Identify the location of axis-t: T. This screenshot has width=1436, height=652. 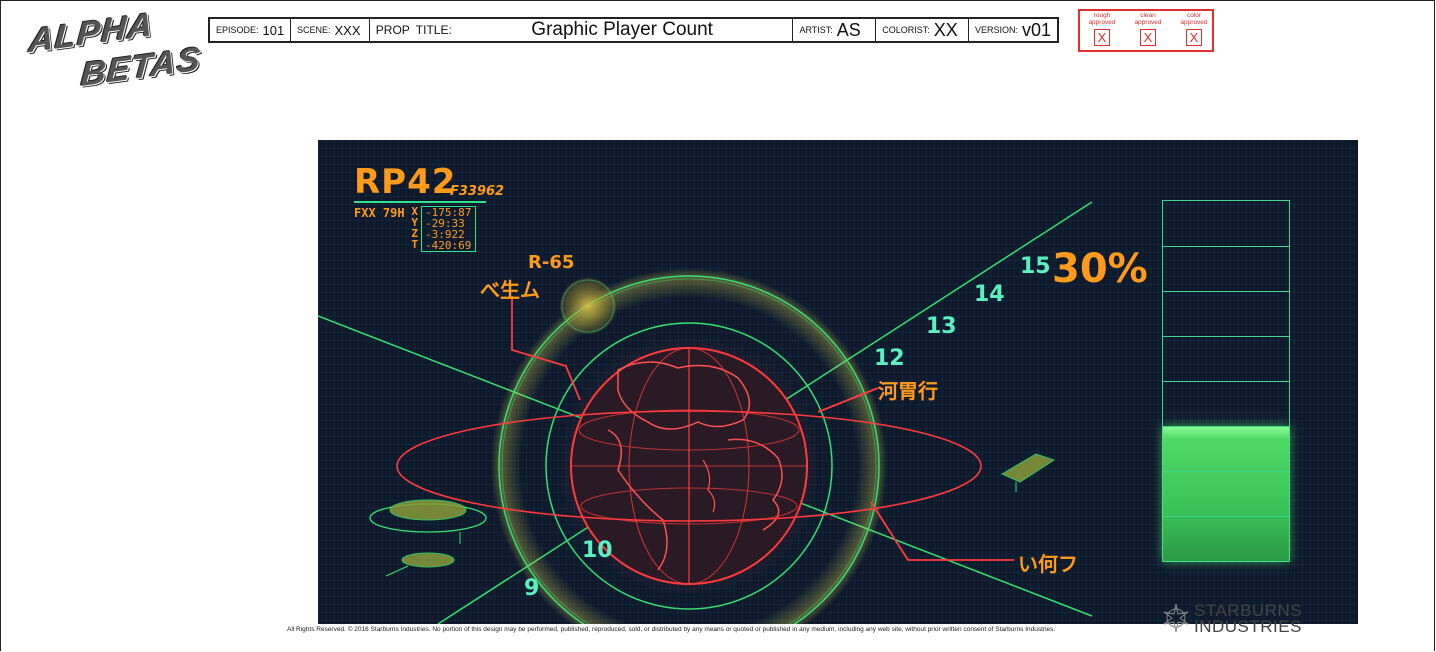
(414, 244).